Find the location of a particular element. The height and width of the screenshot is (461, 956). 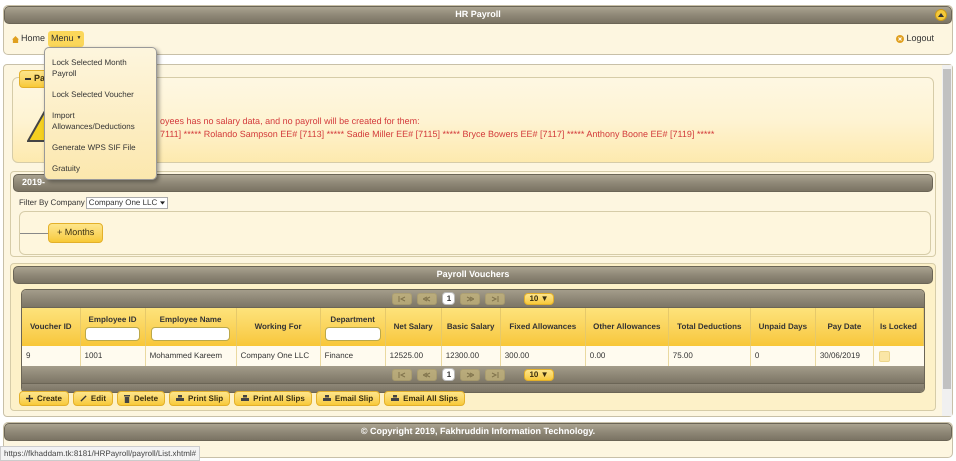

column-header: Other Allowances is located at coordinates (627, 327).